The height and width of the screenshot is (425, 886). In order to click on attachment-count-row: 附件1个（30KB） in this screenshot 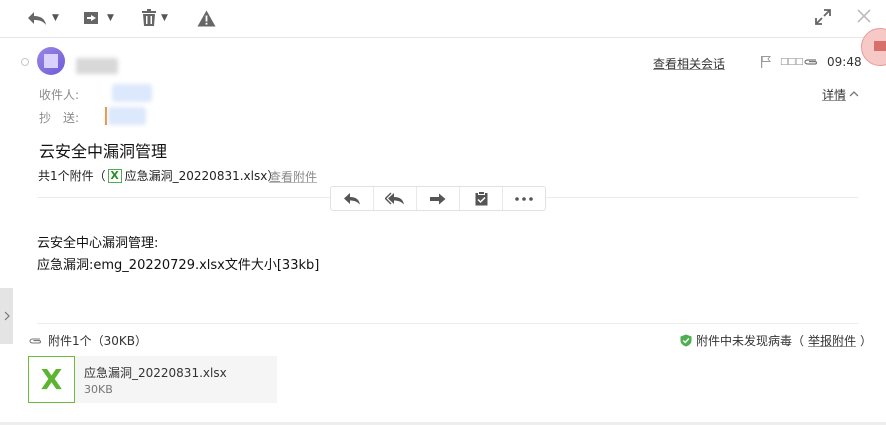, I will do `click(87, 340)`.